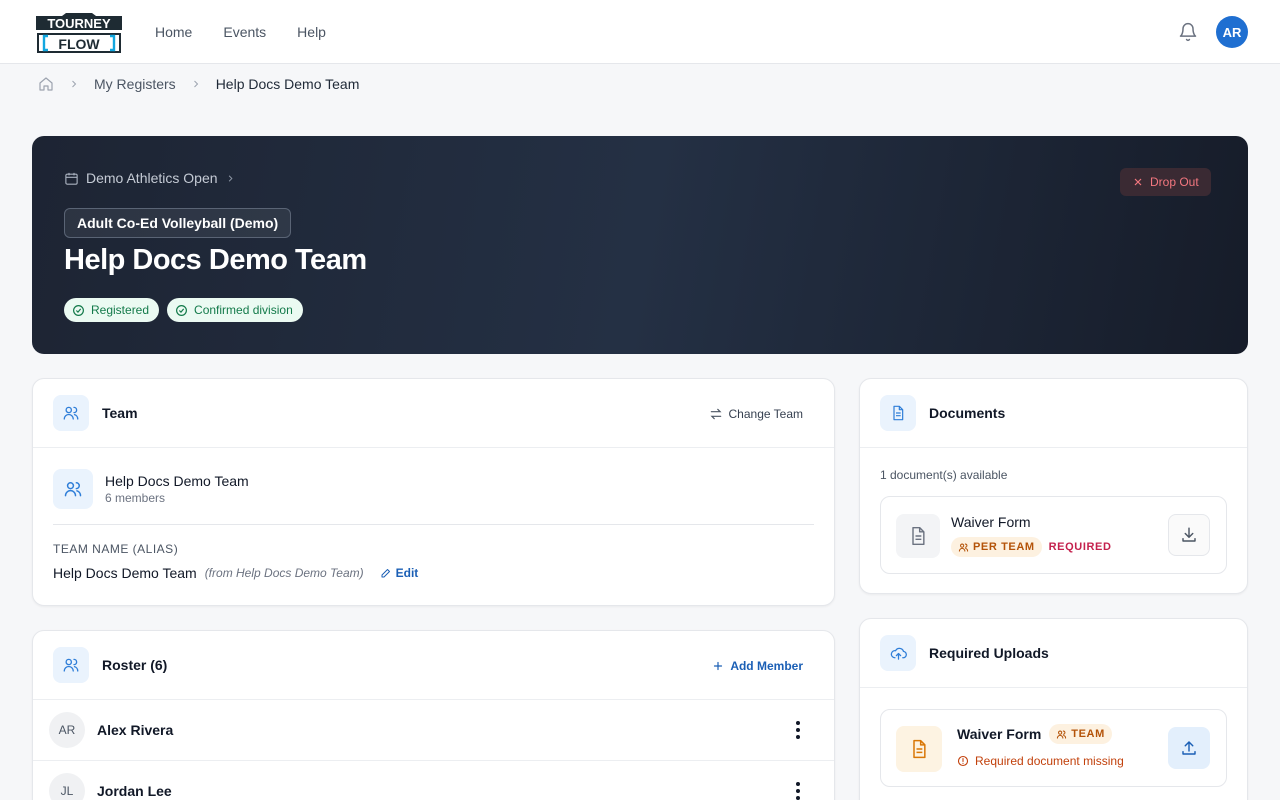 This screenshot has height=800, width=1280. I want to click on upload-name: Waiver Form, so click(999, 734).